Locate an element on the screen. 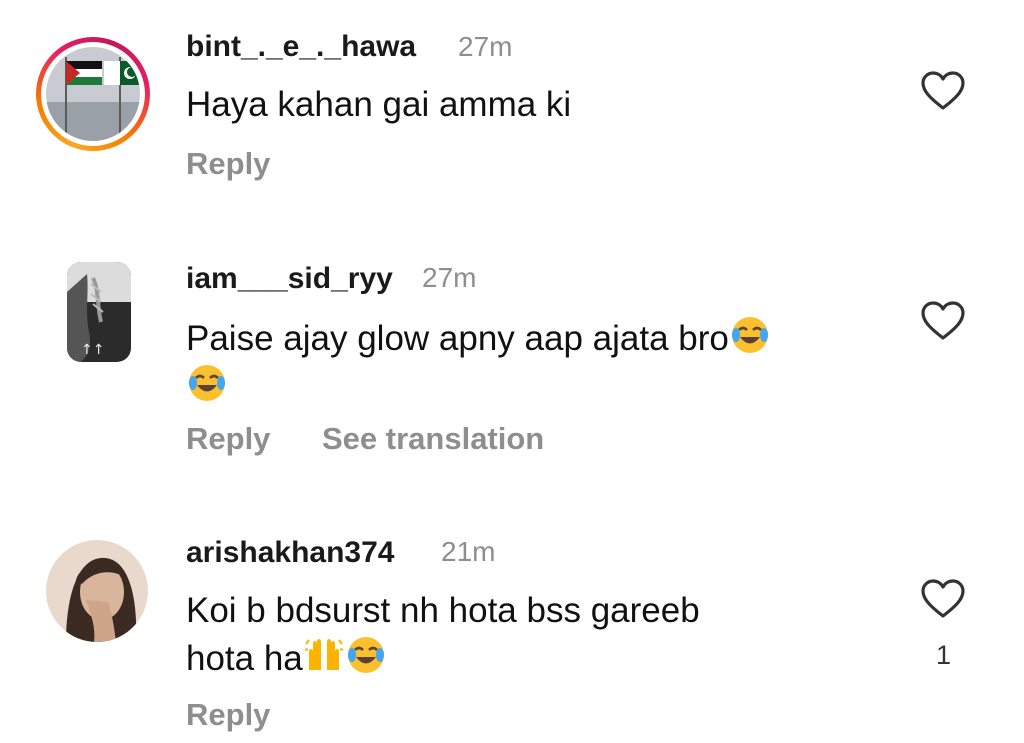 The image size is (1024, 743). comment-text: Koi b bdsurst nh hota bss gareeb hota ha is located at coordinates (443, 635).